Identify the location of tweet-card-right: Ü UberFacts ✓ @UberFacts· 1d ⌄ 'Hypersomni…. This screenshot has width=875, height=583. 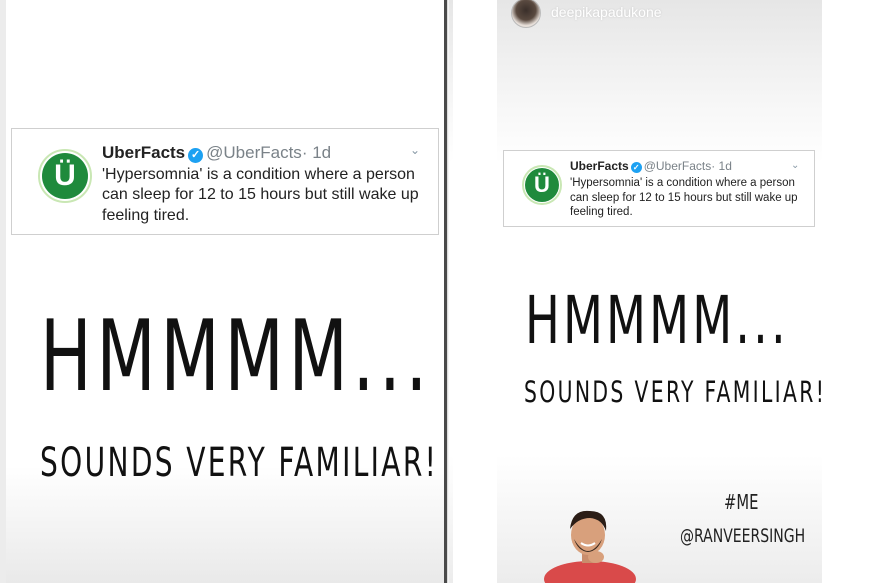
(659, 188).